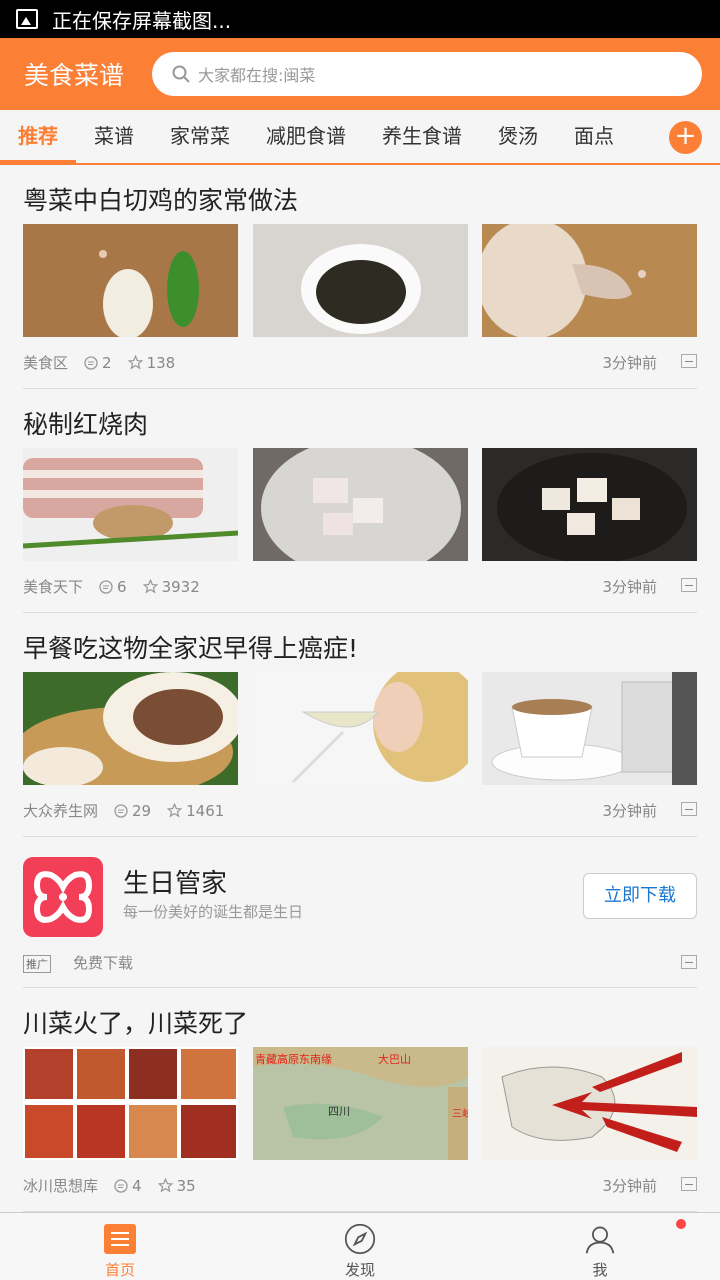 This screenshot has width=720, height=1280. Describe the element at coordinates (136, 1023) in the screenshot. I see `article-title: 川菜火了，川菜死了` at that location.